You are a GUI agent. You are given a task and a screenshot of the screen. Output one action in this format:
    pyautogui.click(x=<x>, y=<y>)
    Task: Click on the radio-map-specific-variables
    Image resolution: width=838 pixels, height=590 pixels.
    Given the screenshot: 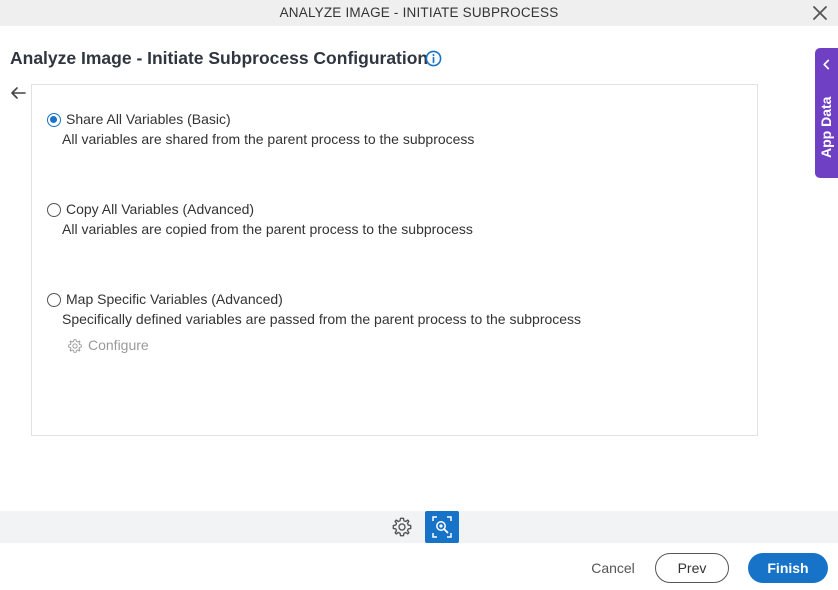 What is the action you would take?
    pyautogui.click(x=54, y=300)
    